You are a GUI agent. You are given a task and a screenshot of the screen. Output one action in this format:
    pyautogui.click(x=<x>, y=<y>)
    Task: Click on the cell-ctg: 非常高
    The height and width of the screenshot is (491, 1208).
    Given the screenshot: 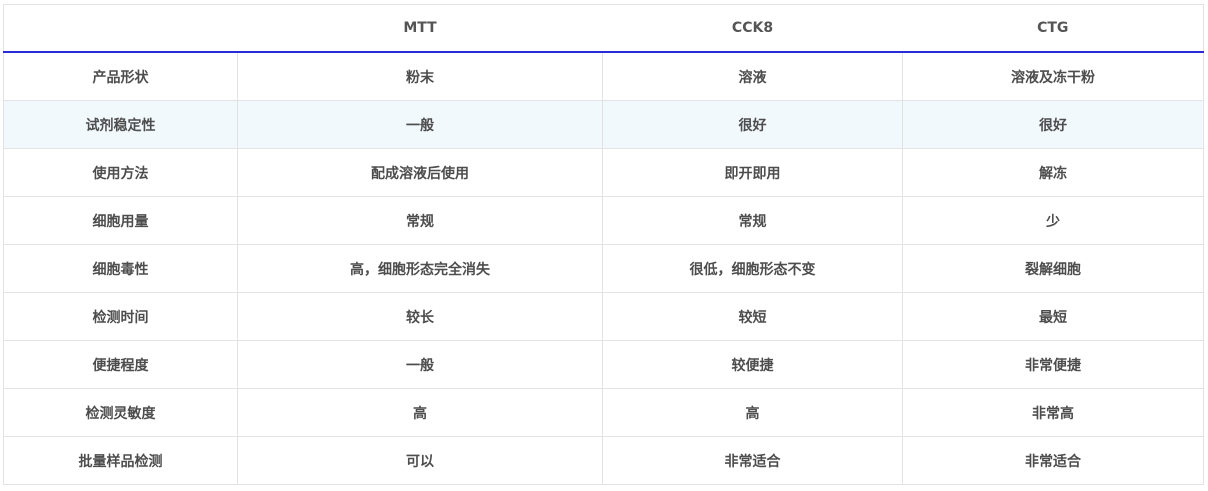 What is the action you would take?
    pyautogui.click(x=1053, y=412)
    